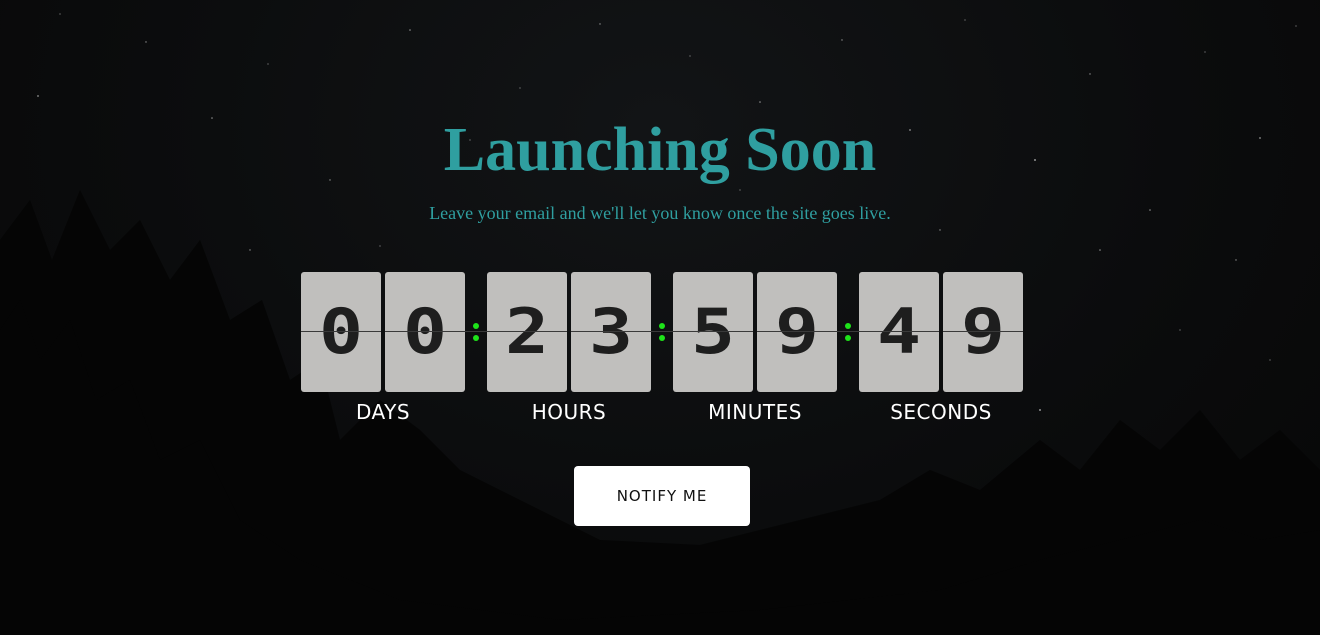 Image resolution: width=1320 pixels, height=635 pixels. I want to click on minutes-label: MINUTES, so click(755, 412).